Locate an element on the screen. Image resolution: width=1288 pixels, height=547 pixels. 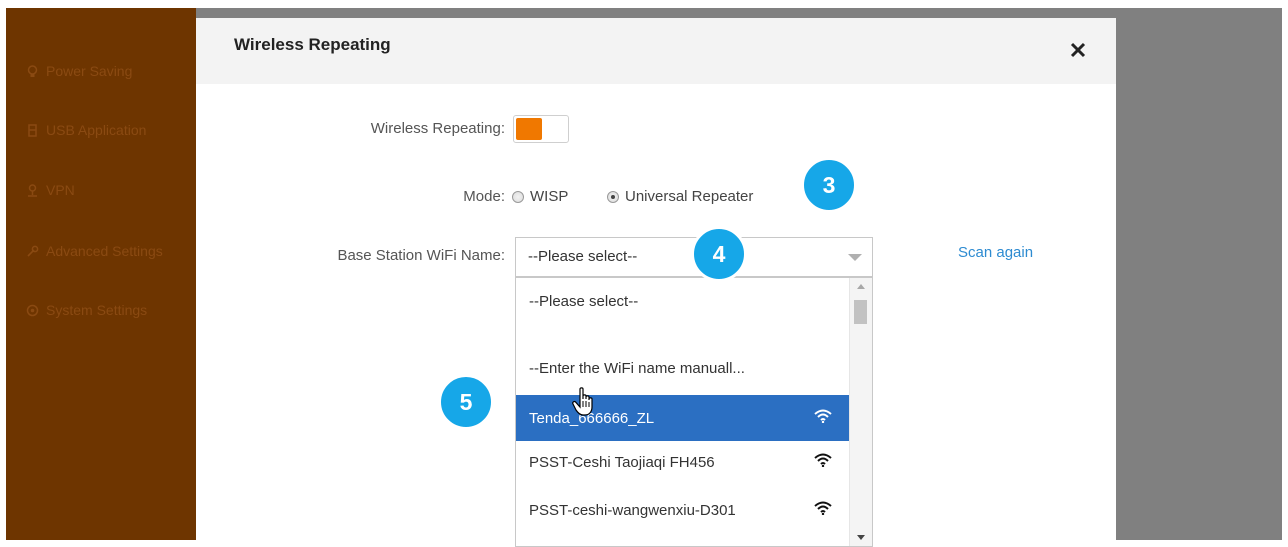
vpn-icon is located at coordinates (32, 190).